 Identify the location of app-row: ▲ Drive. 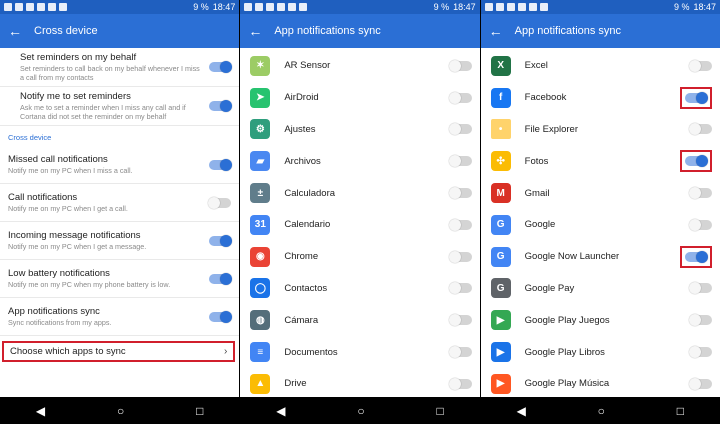
(359, 382).